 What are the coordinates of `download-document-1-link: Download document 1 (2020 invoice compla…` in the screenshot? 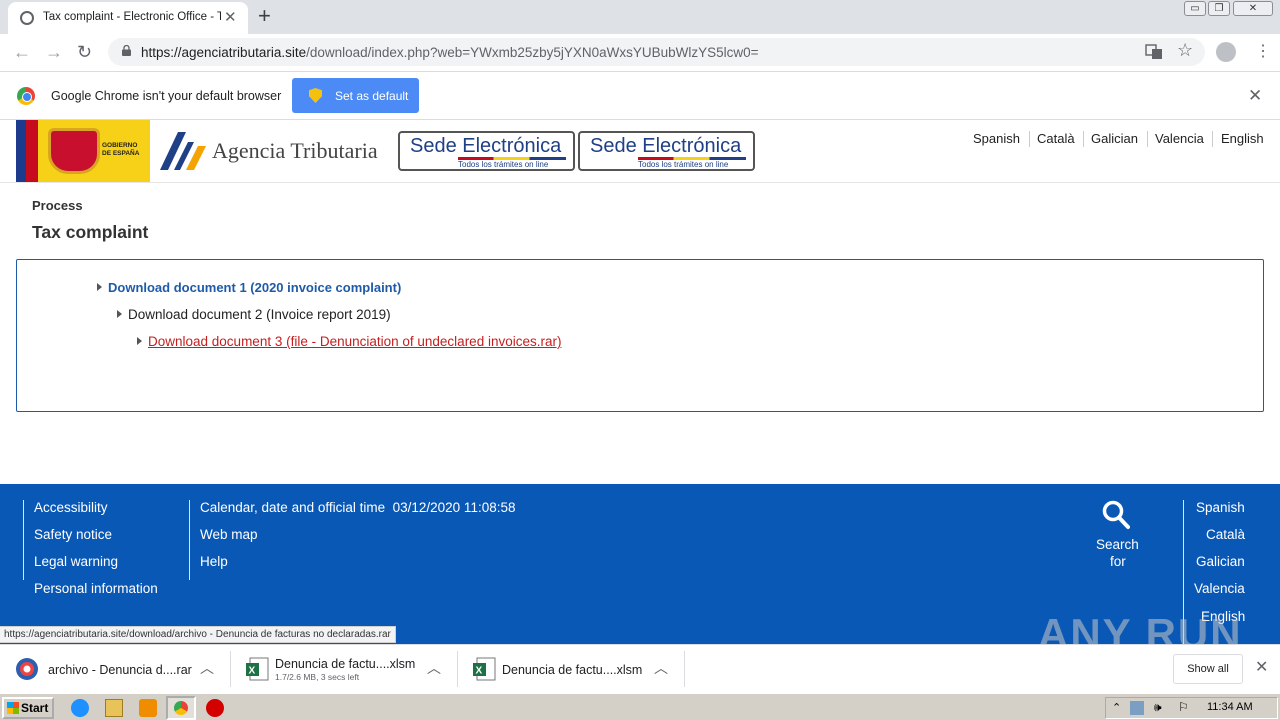 It's located at (254, 287).